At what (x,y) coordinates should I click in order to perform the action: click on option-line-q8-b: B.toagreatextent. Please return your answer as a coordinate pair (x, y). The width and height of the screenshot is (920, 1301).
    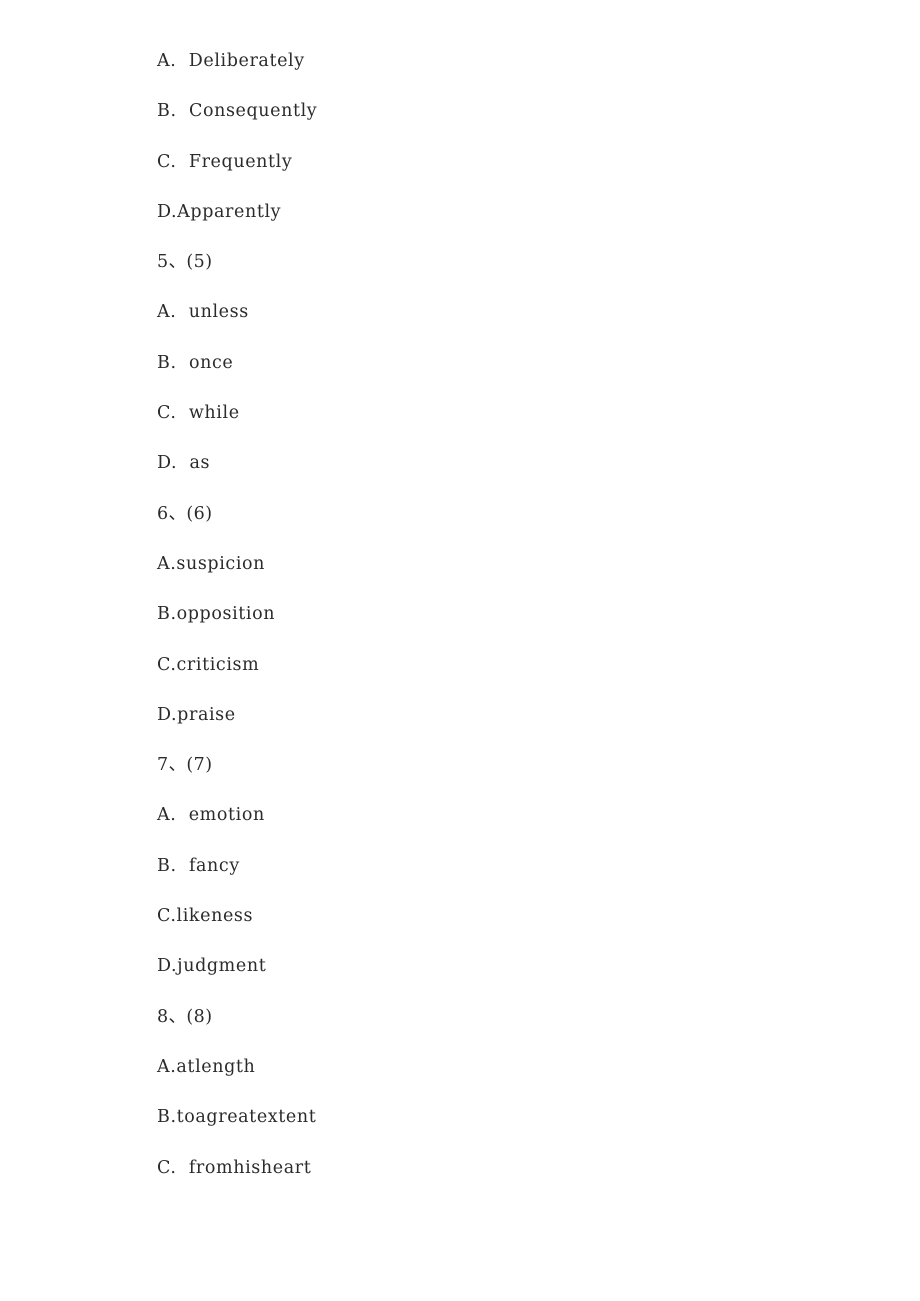
    Looking at the image, I should click on (237, 1117).